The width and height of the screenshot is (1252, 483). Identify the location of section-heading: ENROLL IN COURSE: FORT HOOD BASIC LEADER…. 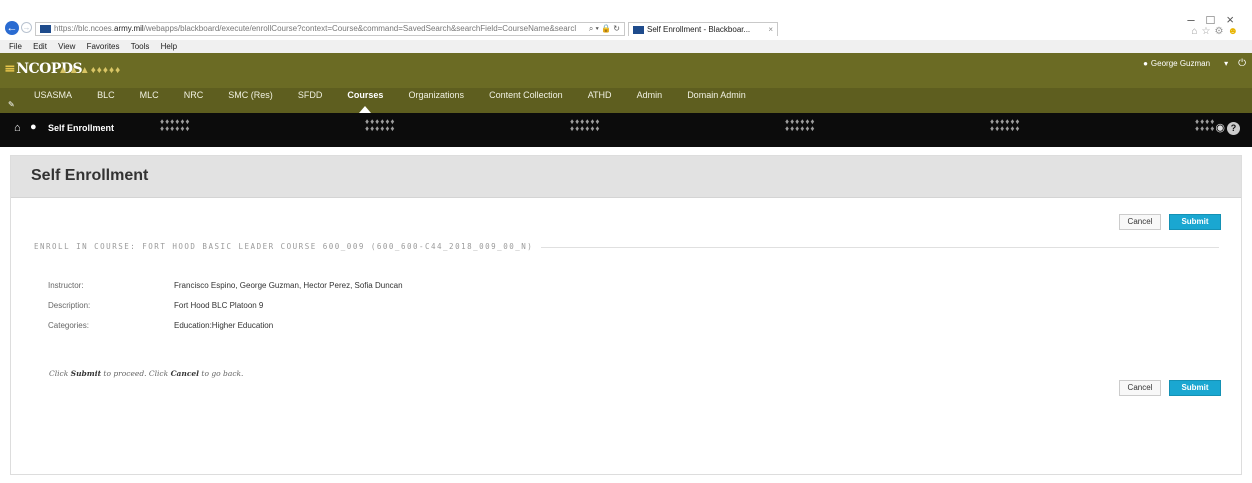
(288, 246).